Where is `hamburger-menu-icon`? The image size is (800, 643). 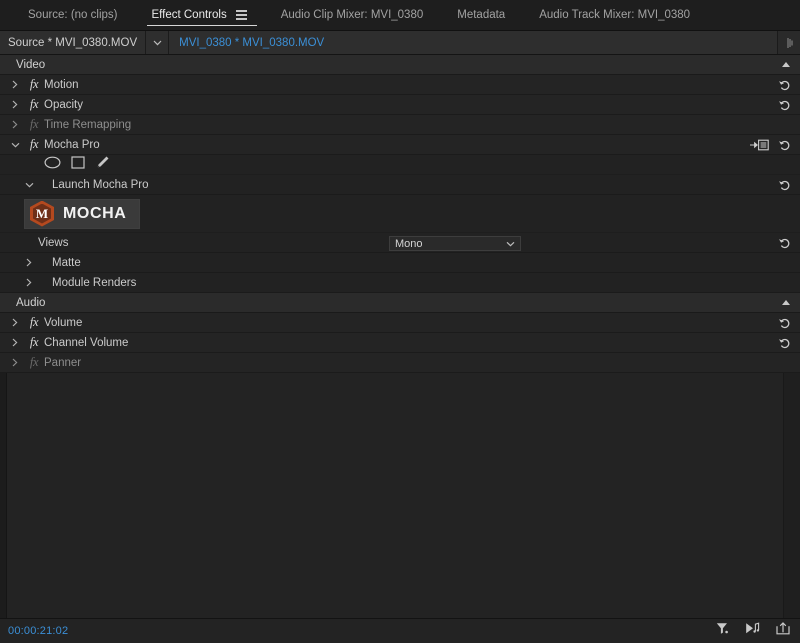
hamburger-menu-icon is located at coordinates (241, 15).